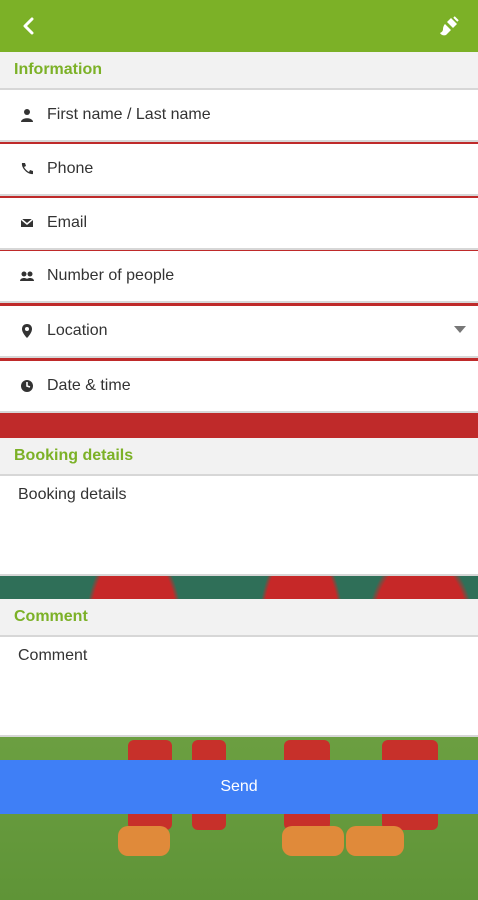  I want to click on location-pin-icon, so click(27, 331).